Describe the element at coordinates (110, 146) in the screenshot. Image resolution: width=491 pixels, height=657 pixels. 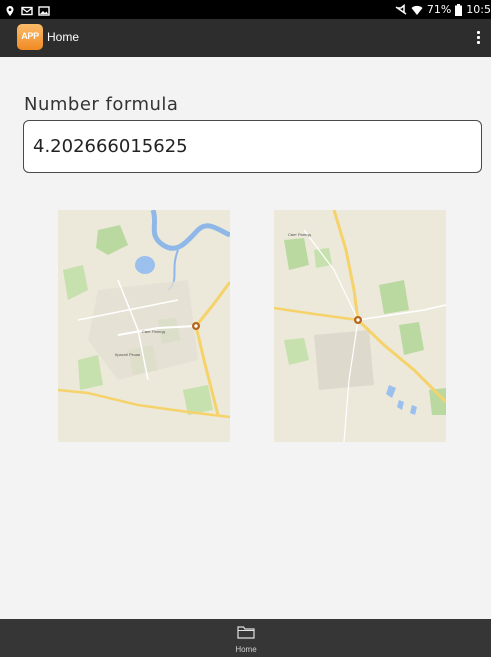
I see `number-formula-value: 4.202666015625` at that location.